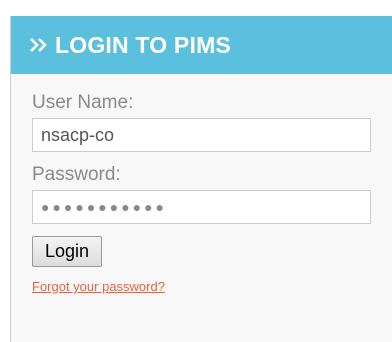 This screenshot has width=392, height=342. What do you see at coordinates (67, 251) in the screenshot?
I see `login-button: Login` at bounding box center [67, 251].